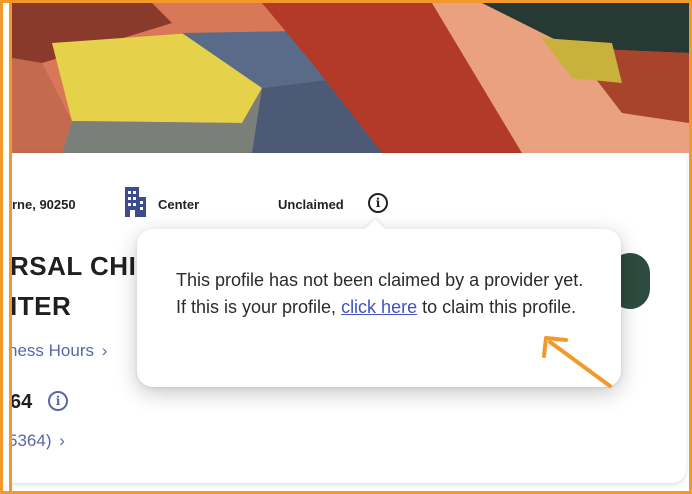  Describe the element at coordinates (135, 202) in the screenshot. I see `building-icon` at that location.